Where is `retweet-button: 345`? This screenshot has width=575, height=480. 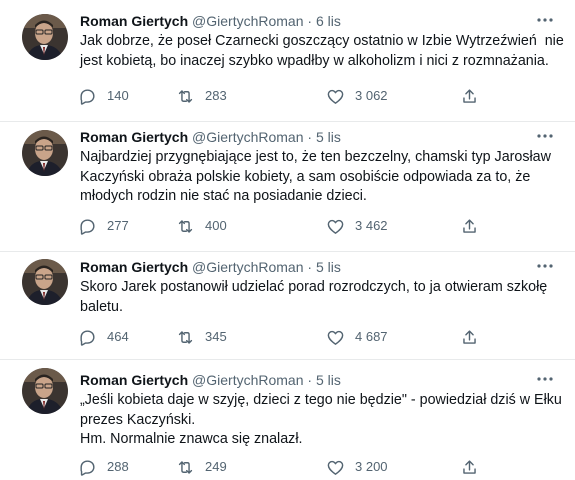 retweet-button: 345 is located at coordinates (201, 337).